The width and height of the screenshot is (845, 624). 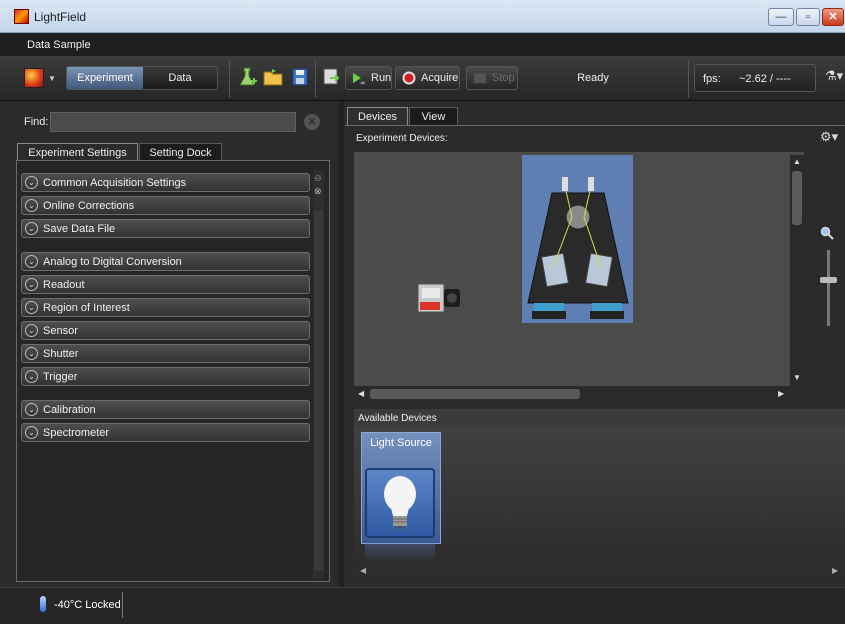 I want to click on stop-icon, so click(x=480, y=78).